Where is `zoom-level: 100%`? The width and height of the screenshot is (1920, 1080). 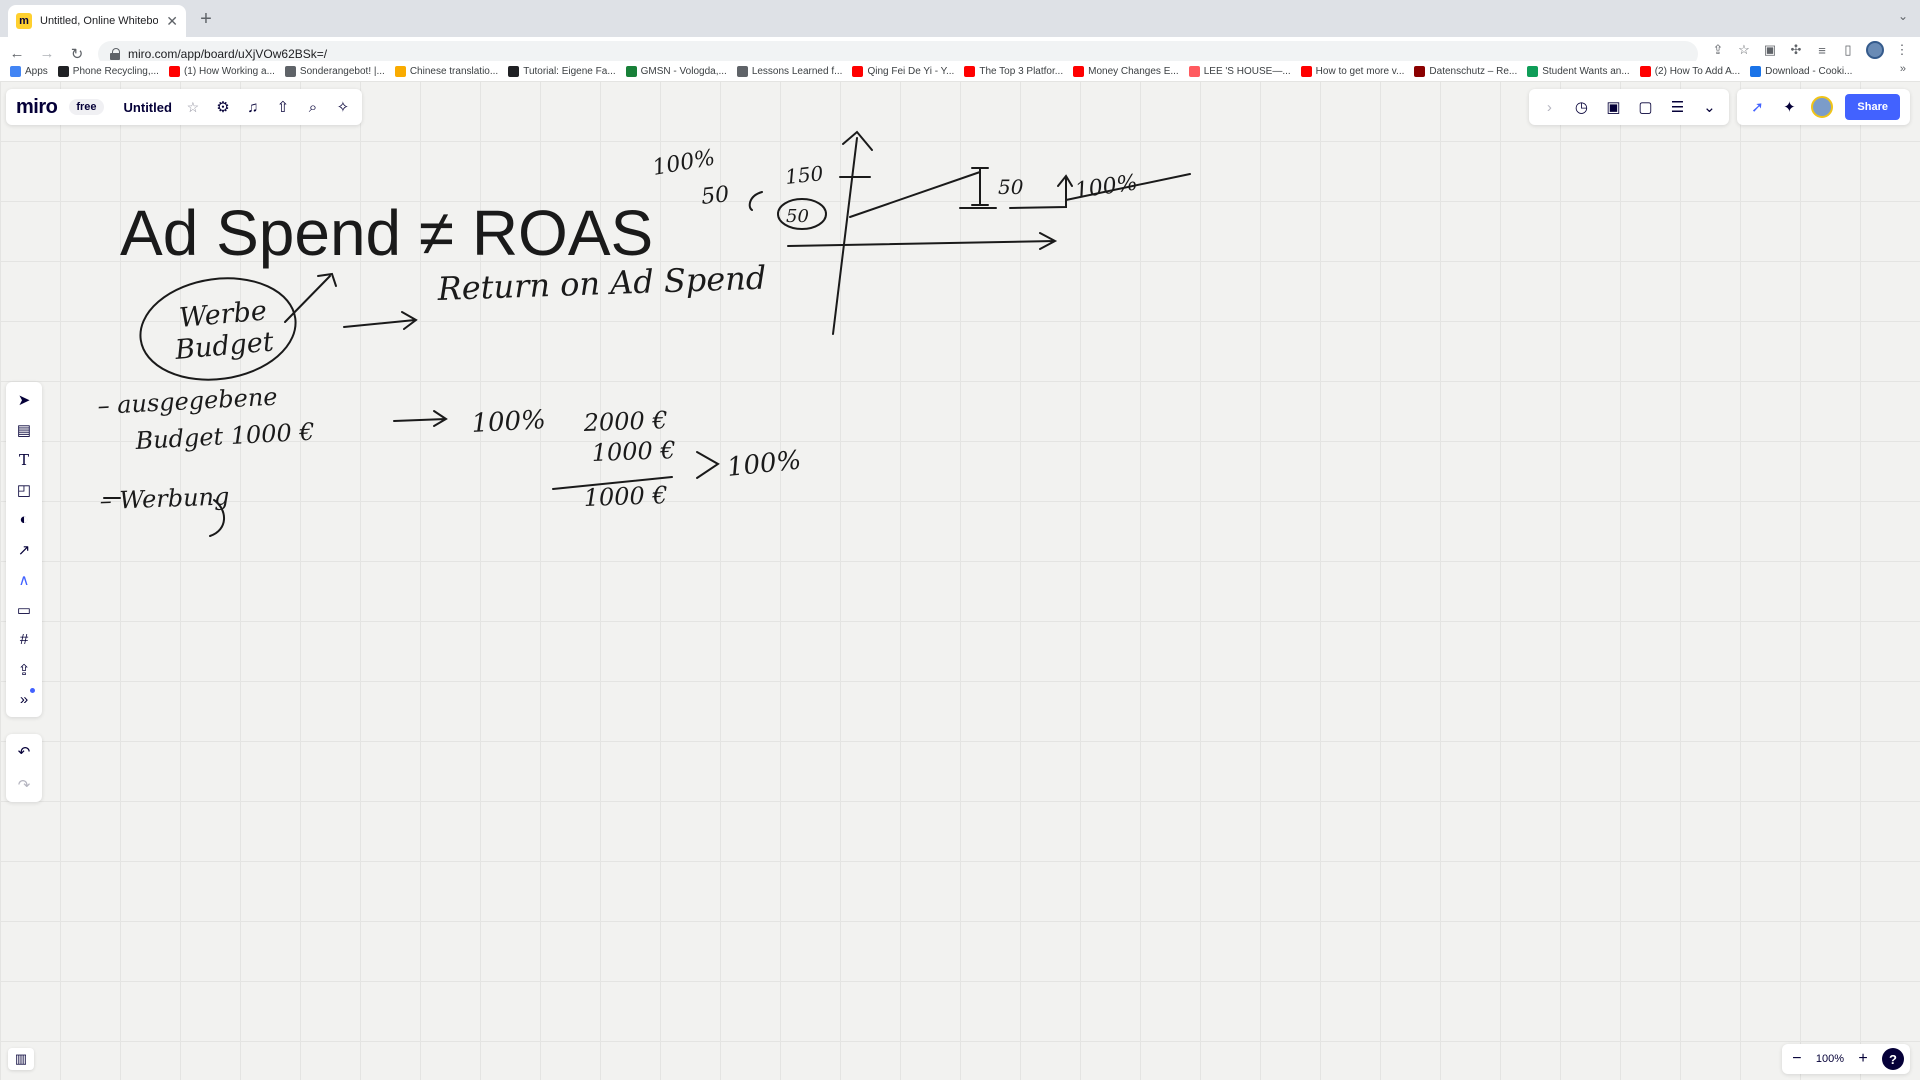
zoom-level: 100% is located at coordinates (1830, 1059).